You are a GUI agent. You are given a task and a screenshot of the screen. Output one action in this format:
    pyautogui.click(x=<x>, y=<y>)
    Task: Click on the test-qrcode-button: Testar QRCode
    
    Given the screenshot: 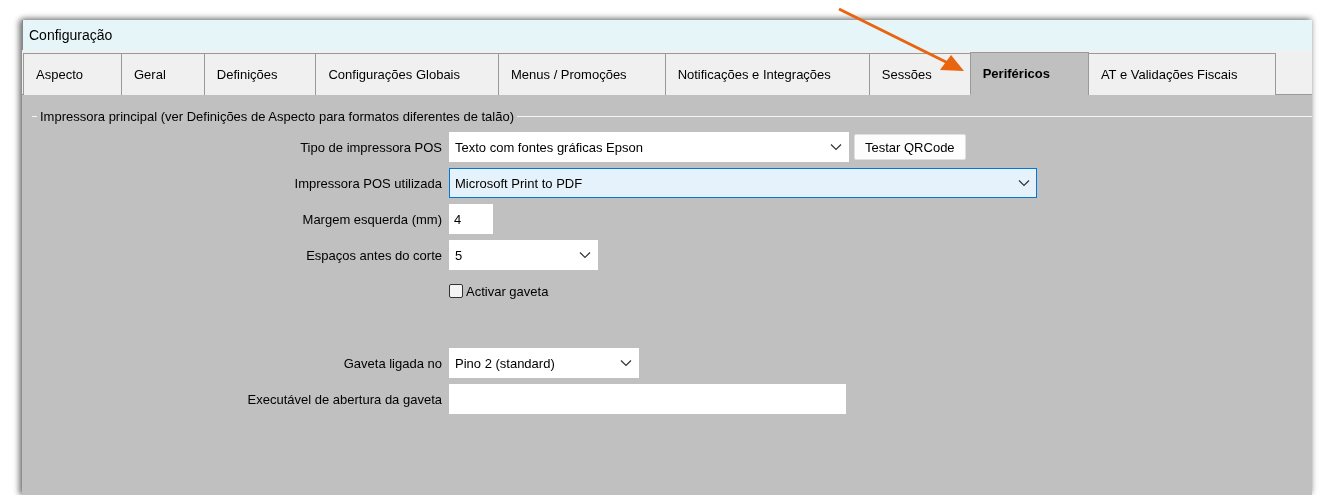 What is the action you would take?
    pyautogui.click(x=910, y=147)
    